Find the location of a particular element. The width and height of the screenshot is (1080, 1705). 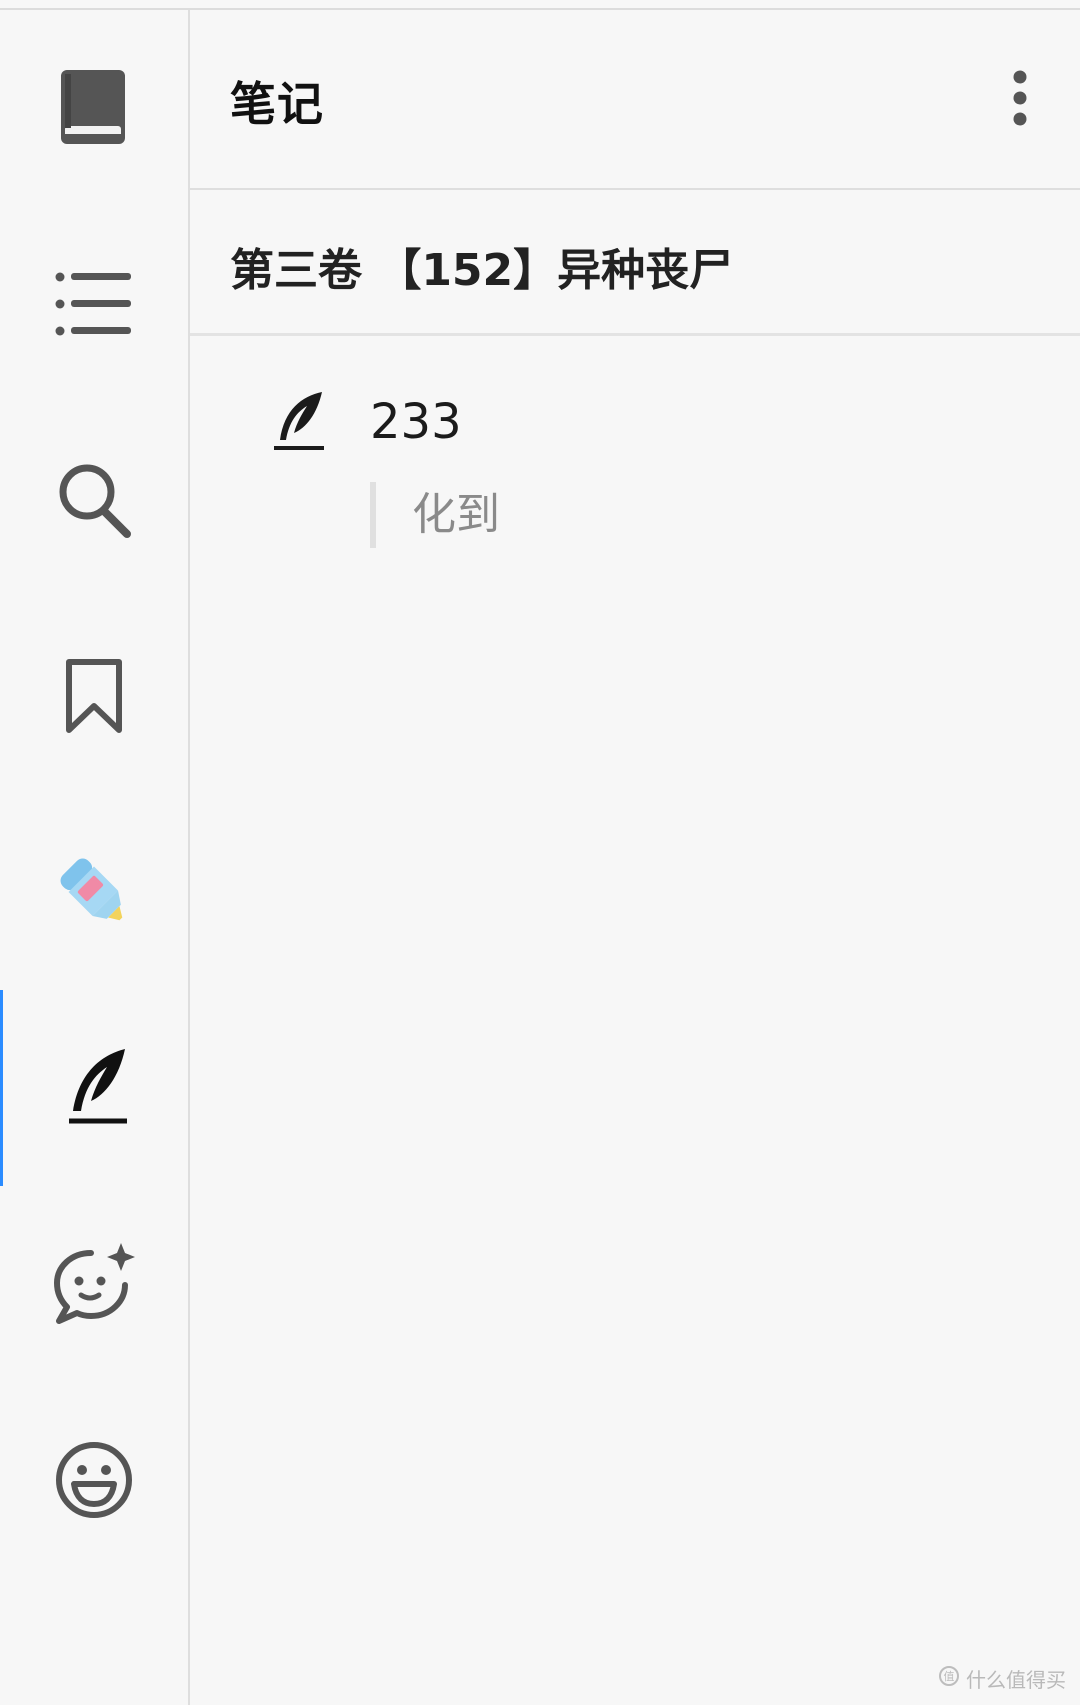

chapter-header: 第三卷 【152】异种丧尸 is located at coordinates (635, 263).